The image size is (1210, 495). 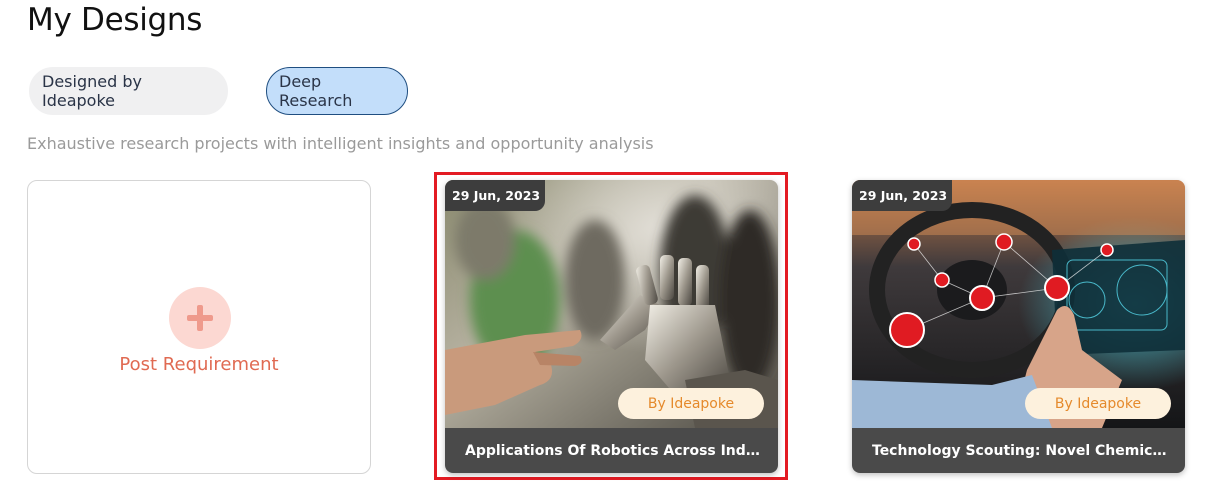 I want to click on design-tabs: Designed by Ideapoke Deep Research, so click(x=218, y=91).